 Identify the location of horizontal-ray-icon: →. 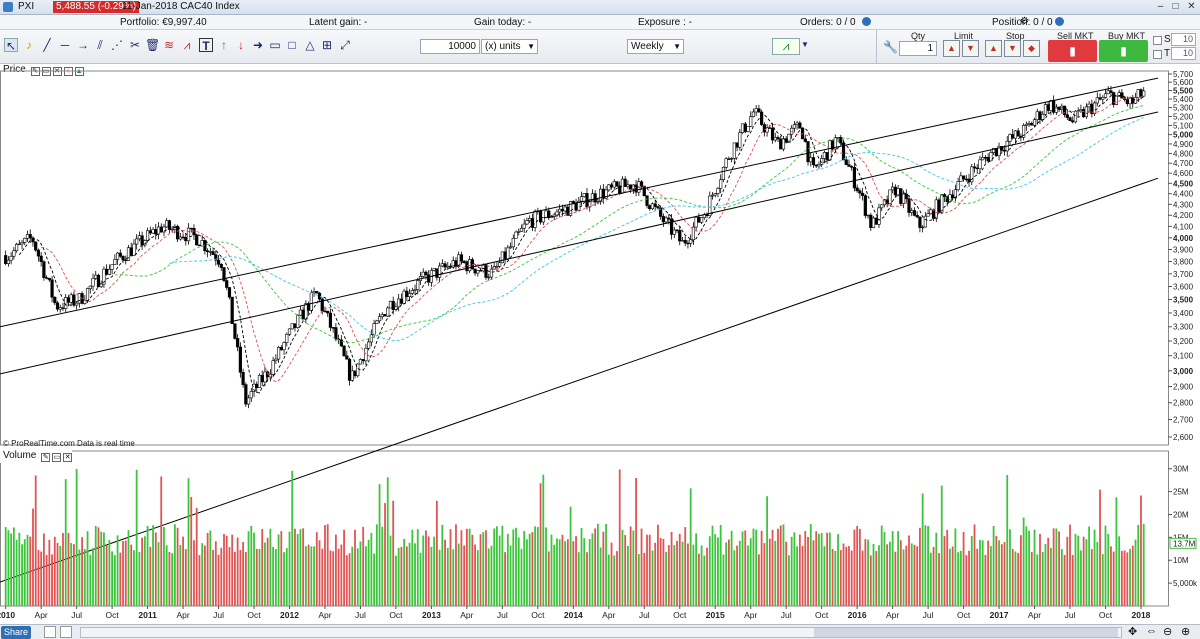
(83, 45).